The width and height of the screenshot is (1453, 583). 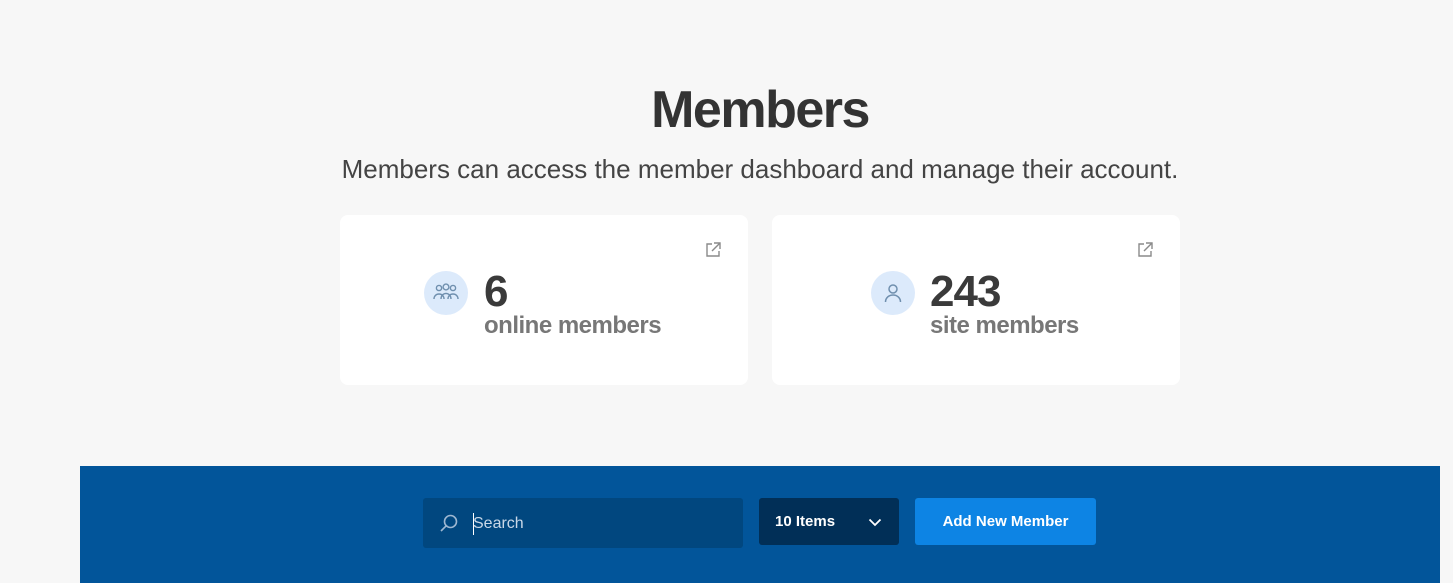 I want to click on site-members-card: 243 site members, so click(x=976, y=300).